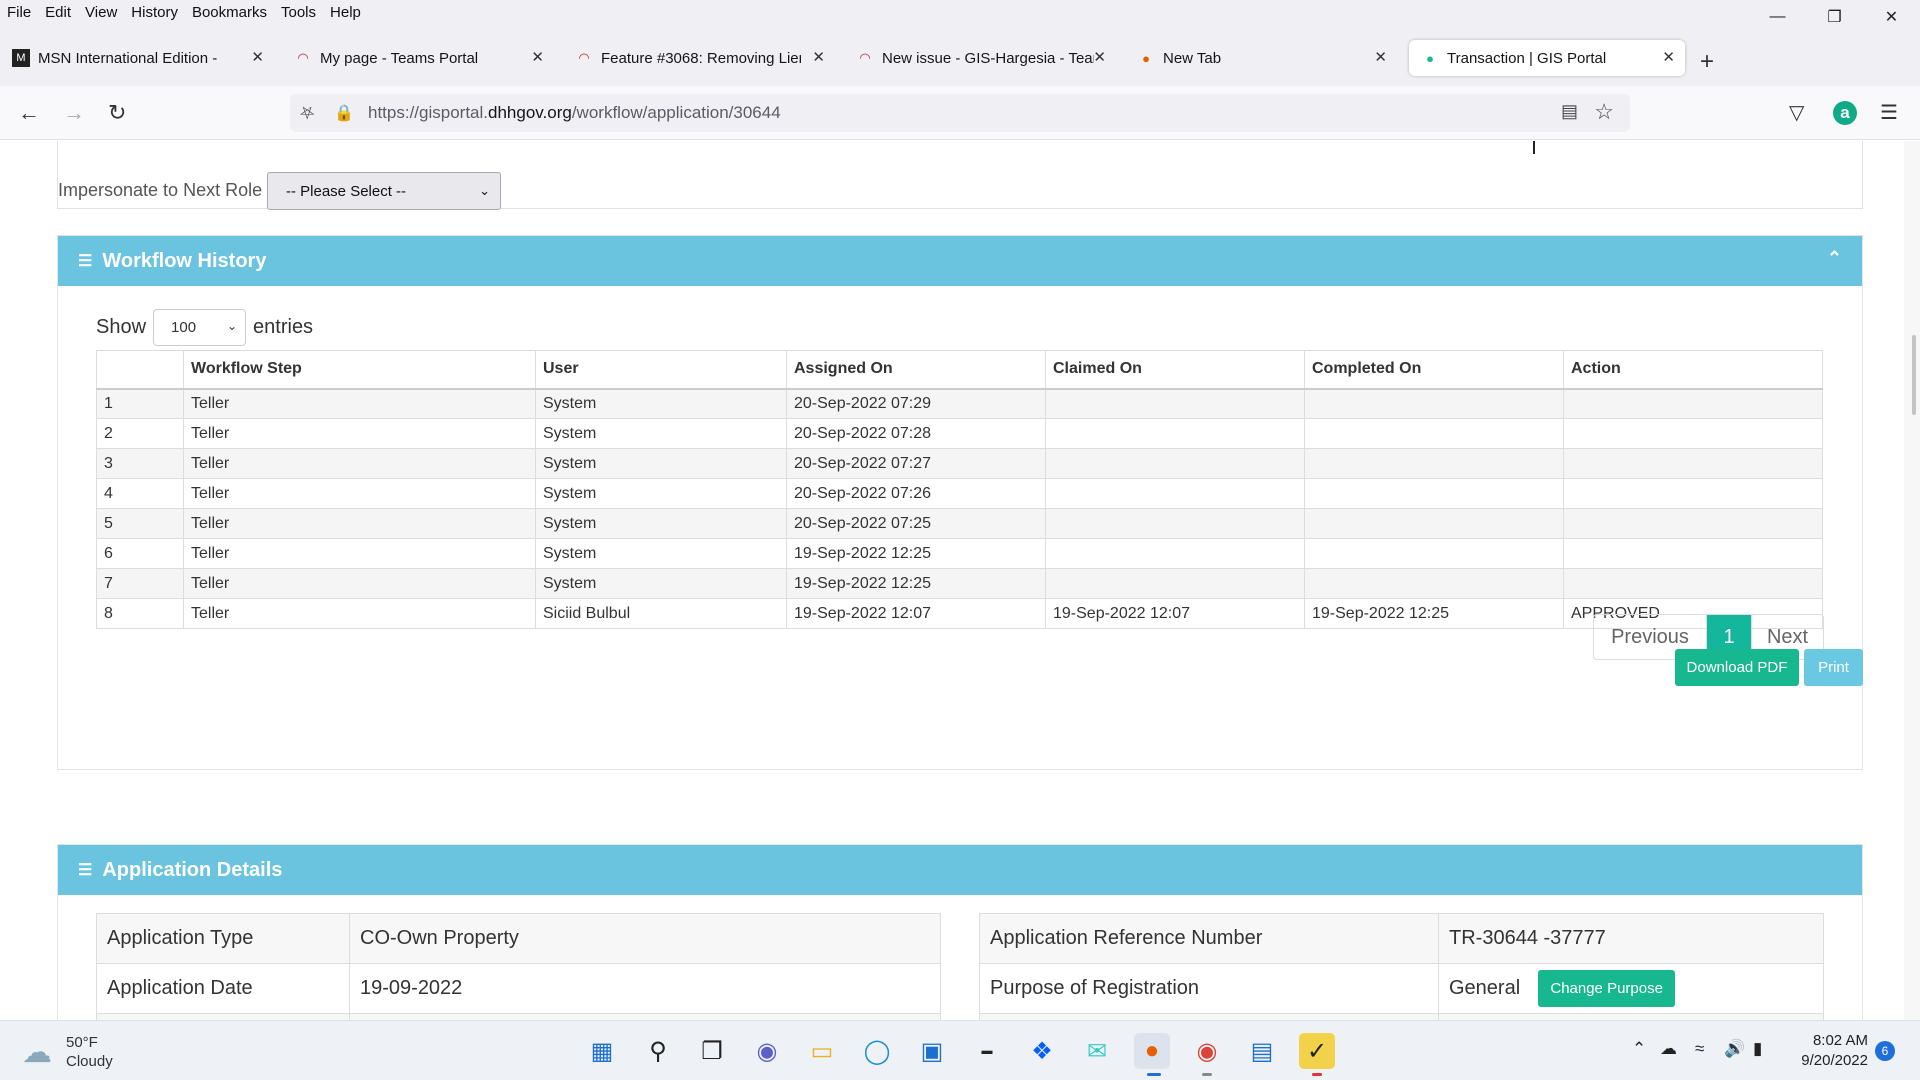  What do you see at coordinates (658, 1051) in the screenshot?
I see `search-icon: ⚲` at bounding box center [658, 1051].